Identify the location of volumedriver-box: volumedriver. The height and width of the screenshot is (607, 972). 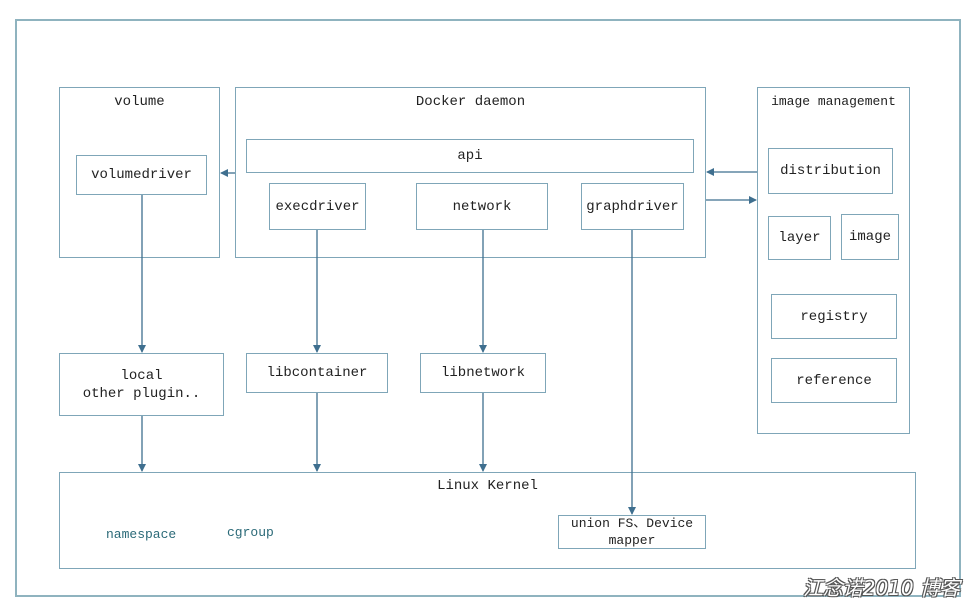
(141, 175).